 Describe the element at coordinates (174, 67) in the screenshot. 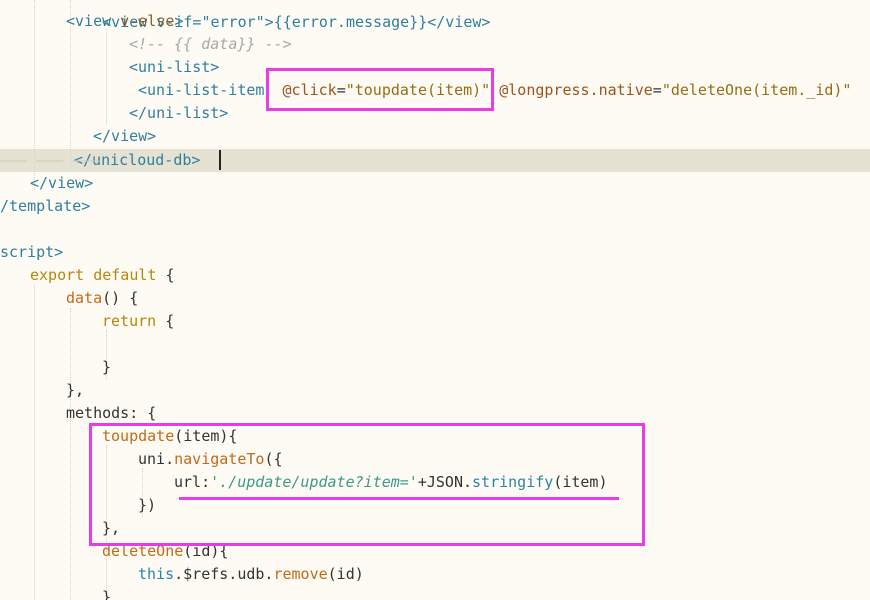

I see `code-token: <uni-list>` at that location.